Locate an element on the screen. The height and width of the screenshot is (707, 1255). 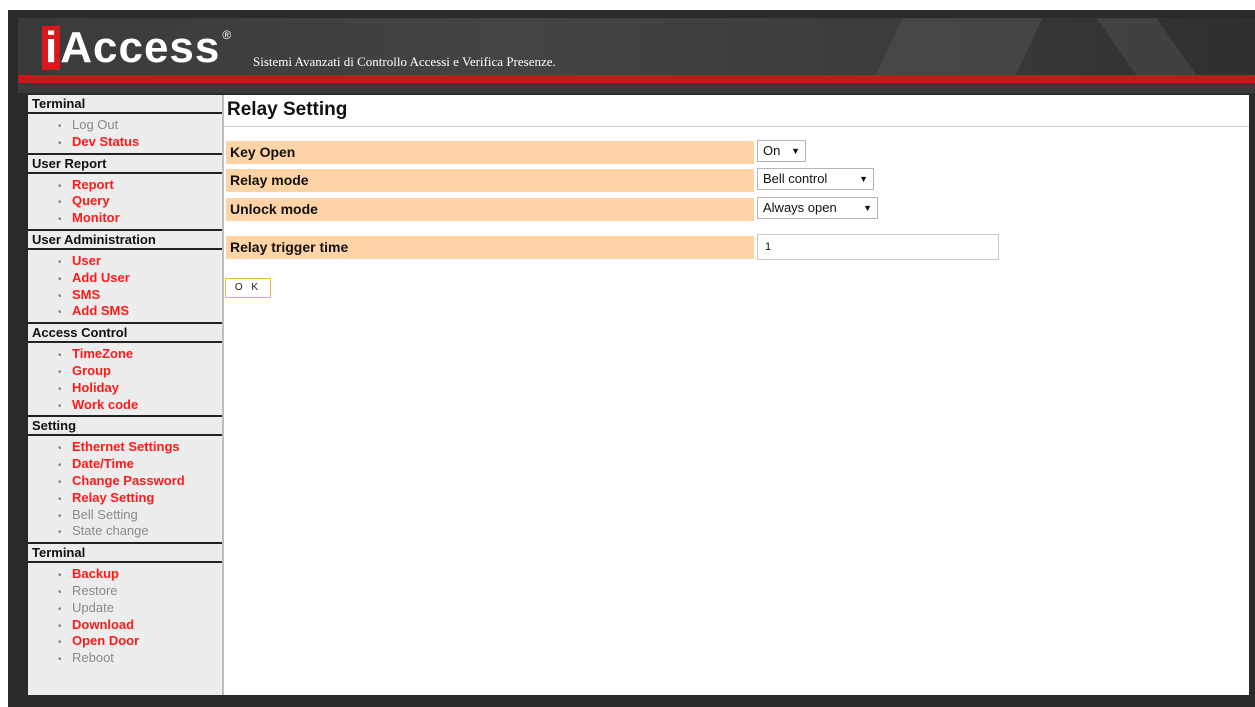
sidebar-link: TimeZone is located at coordinates (102, 353).